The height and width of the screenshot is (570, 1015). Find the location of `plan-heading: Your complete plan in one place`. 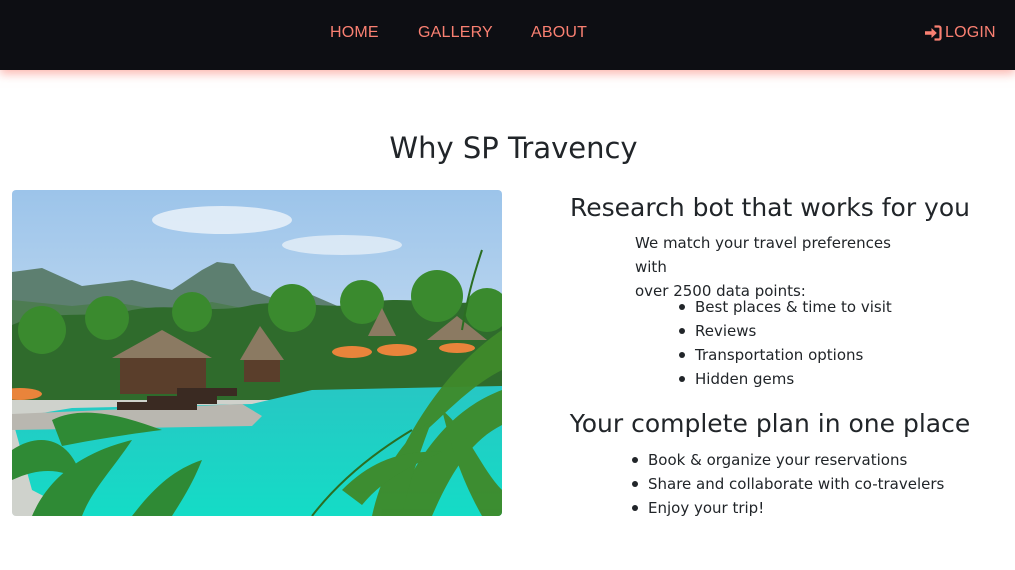

plan-heading: Your complete plan in one place is located at coordinates (770, 423).